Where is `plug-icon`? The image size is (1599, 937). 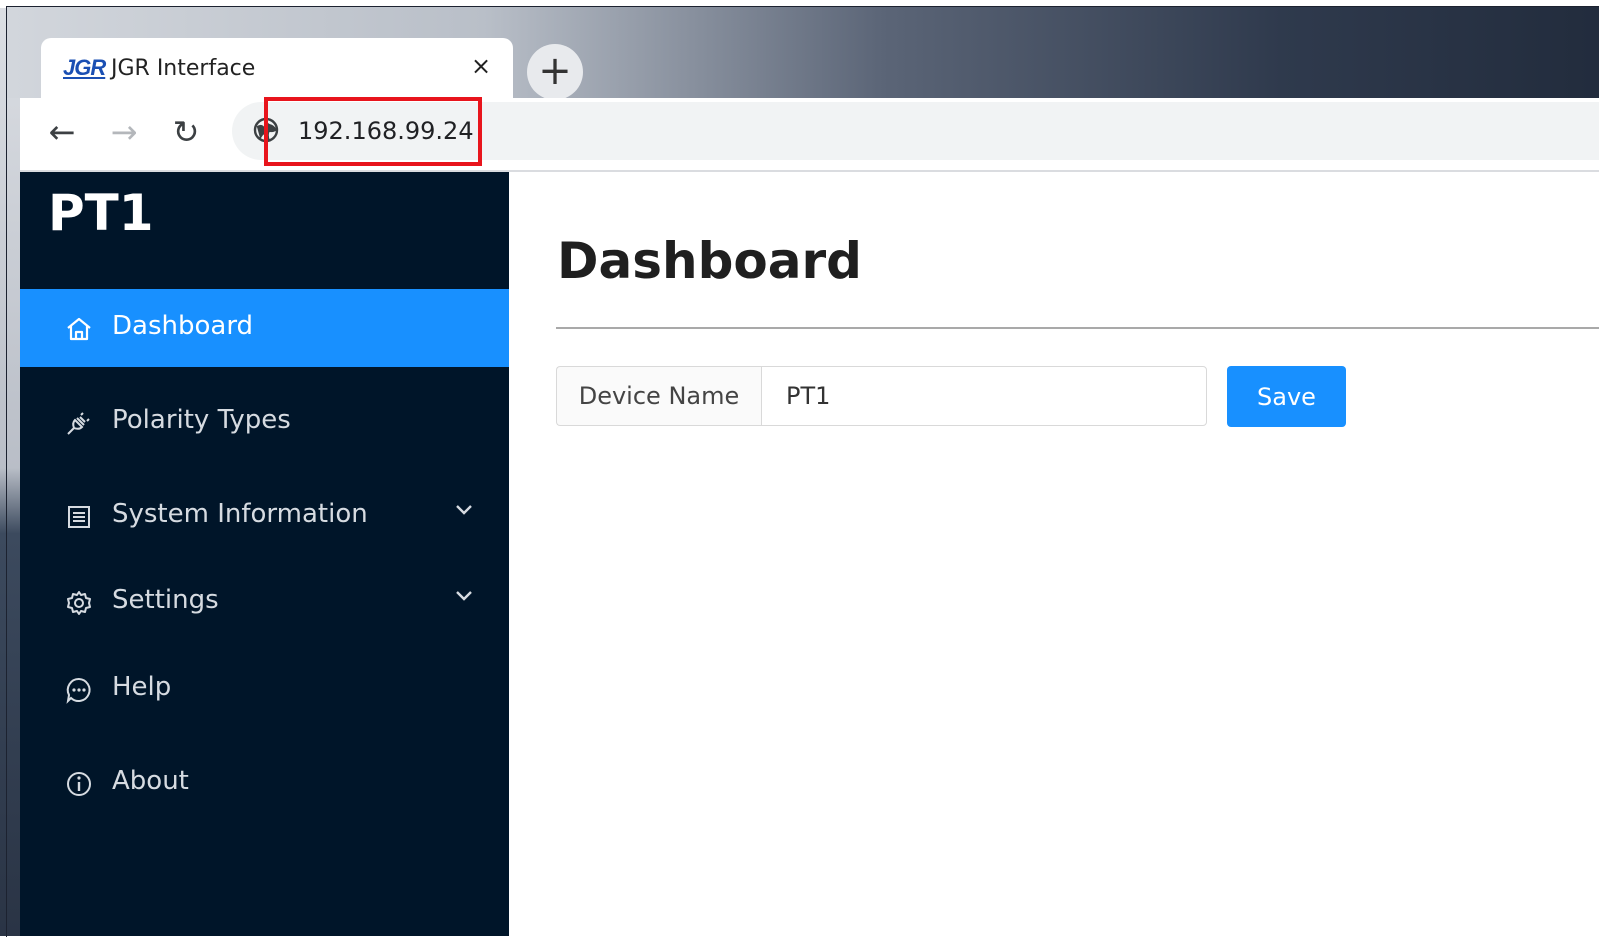 plug-icon is located at coordinates (78, 423).